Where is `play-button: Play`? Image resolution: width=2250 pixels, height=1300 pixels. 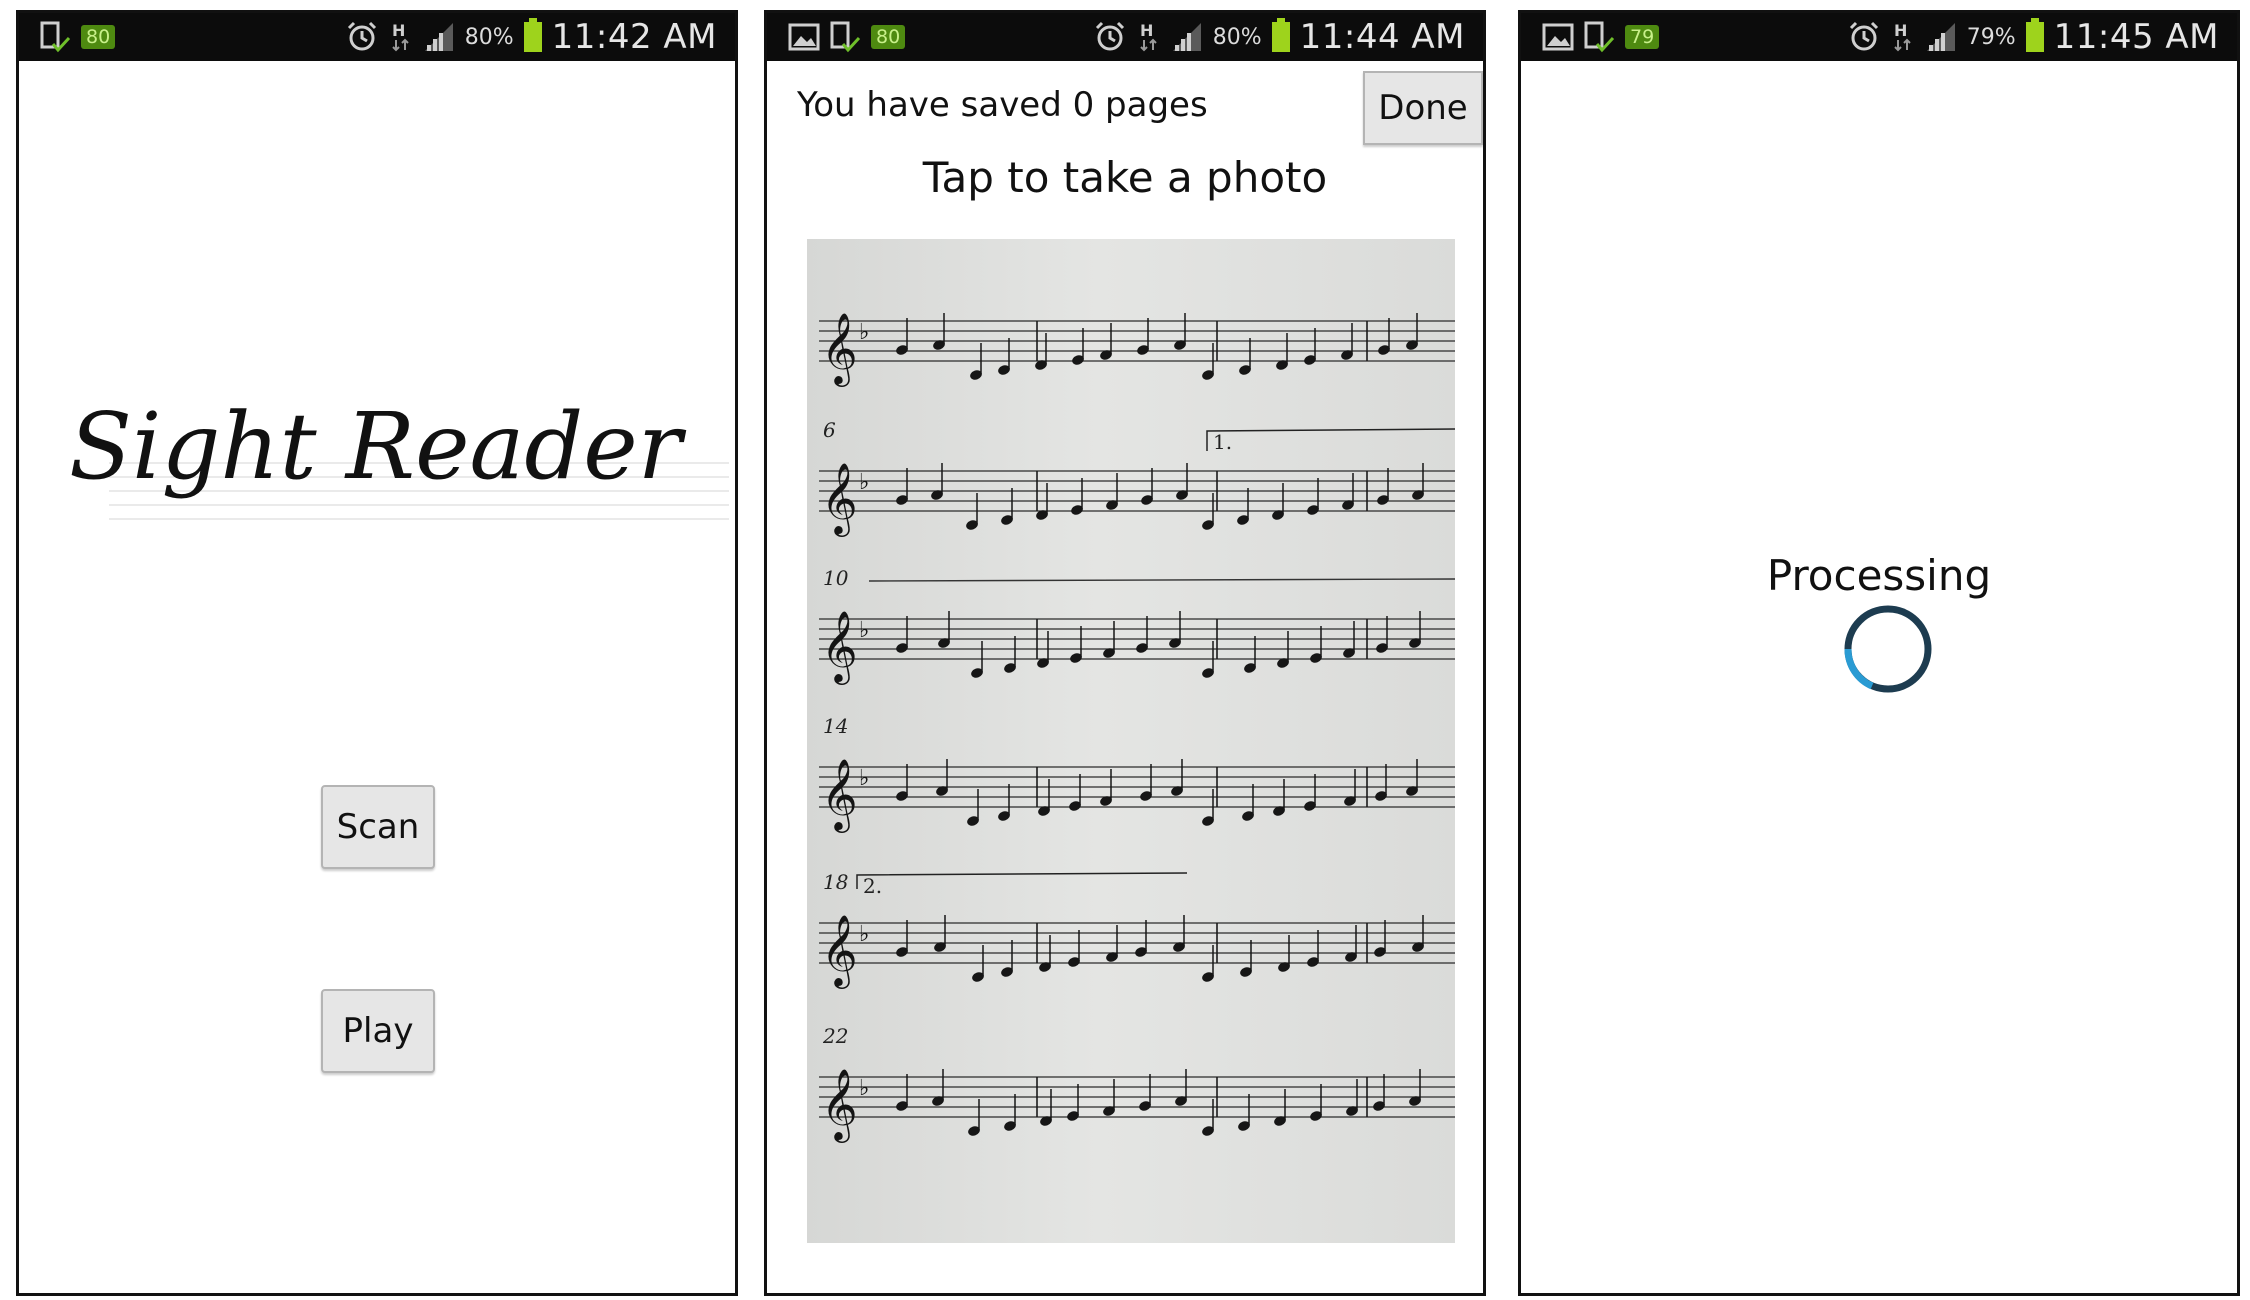 play-button: Play is located at coordinates (378, 1031).